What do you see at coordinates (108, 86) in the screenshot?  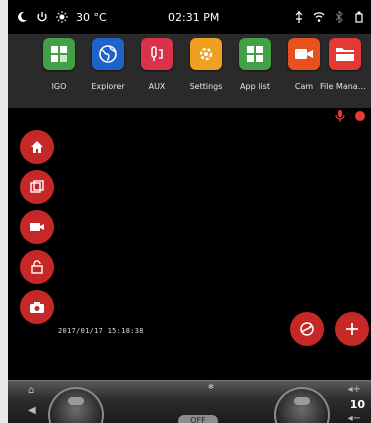 I see `app-label-explorer: Explorer` at bounding box center [108, 86].